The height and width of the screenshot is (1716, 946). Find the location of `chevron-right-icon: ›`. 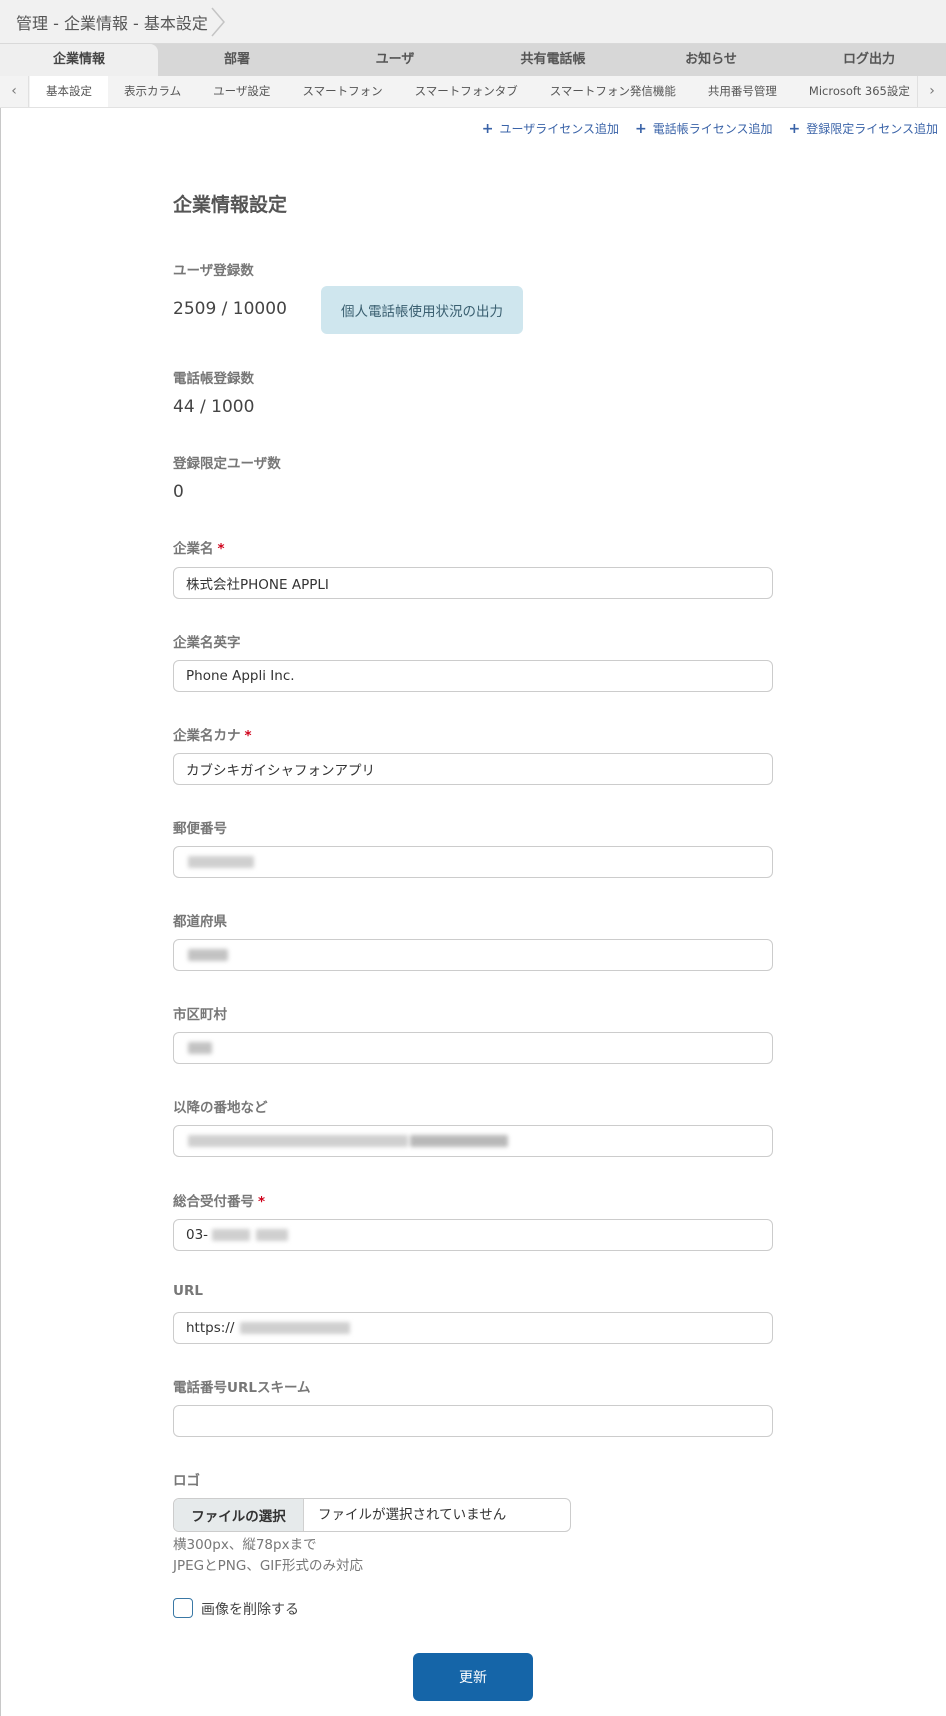

chevron-right-icon: › is located at coordinates (931, 91).